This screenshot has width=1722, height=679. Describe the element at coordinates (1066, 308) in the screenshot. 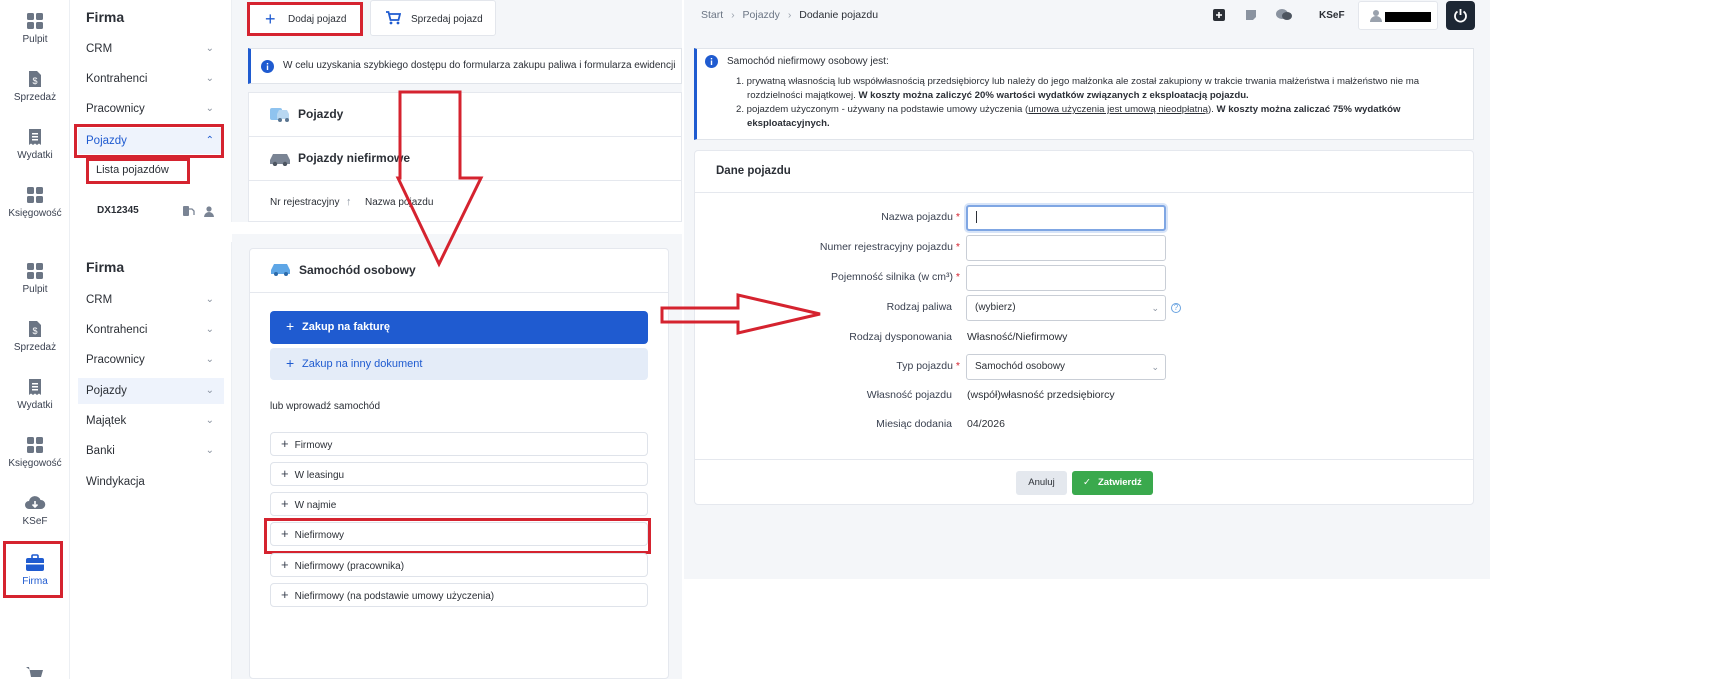

I see `fuel-type-select: (wybierz) ⌄` at that location.